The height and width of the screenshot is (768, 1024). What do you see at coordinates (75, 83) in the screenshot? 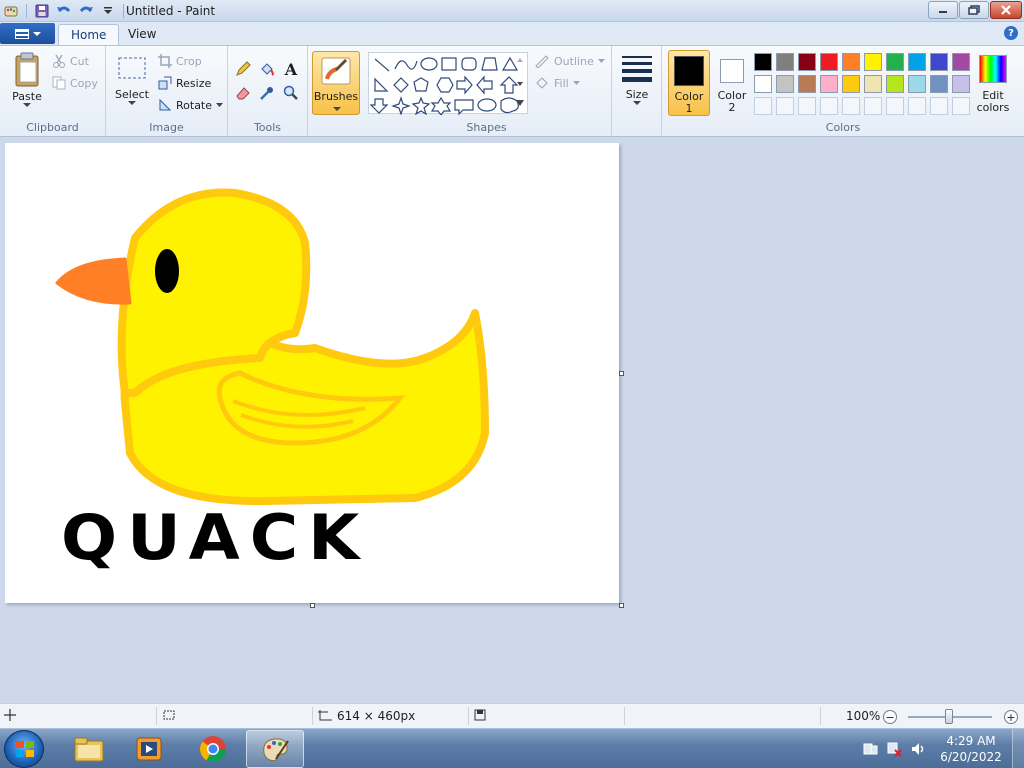
I see `copy-button: Copy` at bounding box center [75, 83].